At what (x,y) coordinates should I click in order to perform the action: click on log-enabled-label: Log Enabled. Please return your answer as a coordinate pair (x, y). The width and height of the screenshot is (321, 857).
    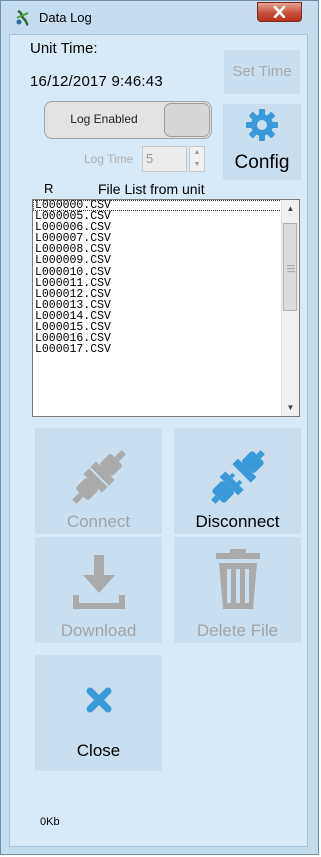
    Looking at the image, I should click on (104, 119).